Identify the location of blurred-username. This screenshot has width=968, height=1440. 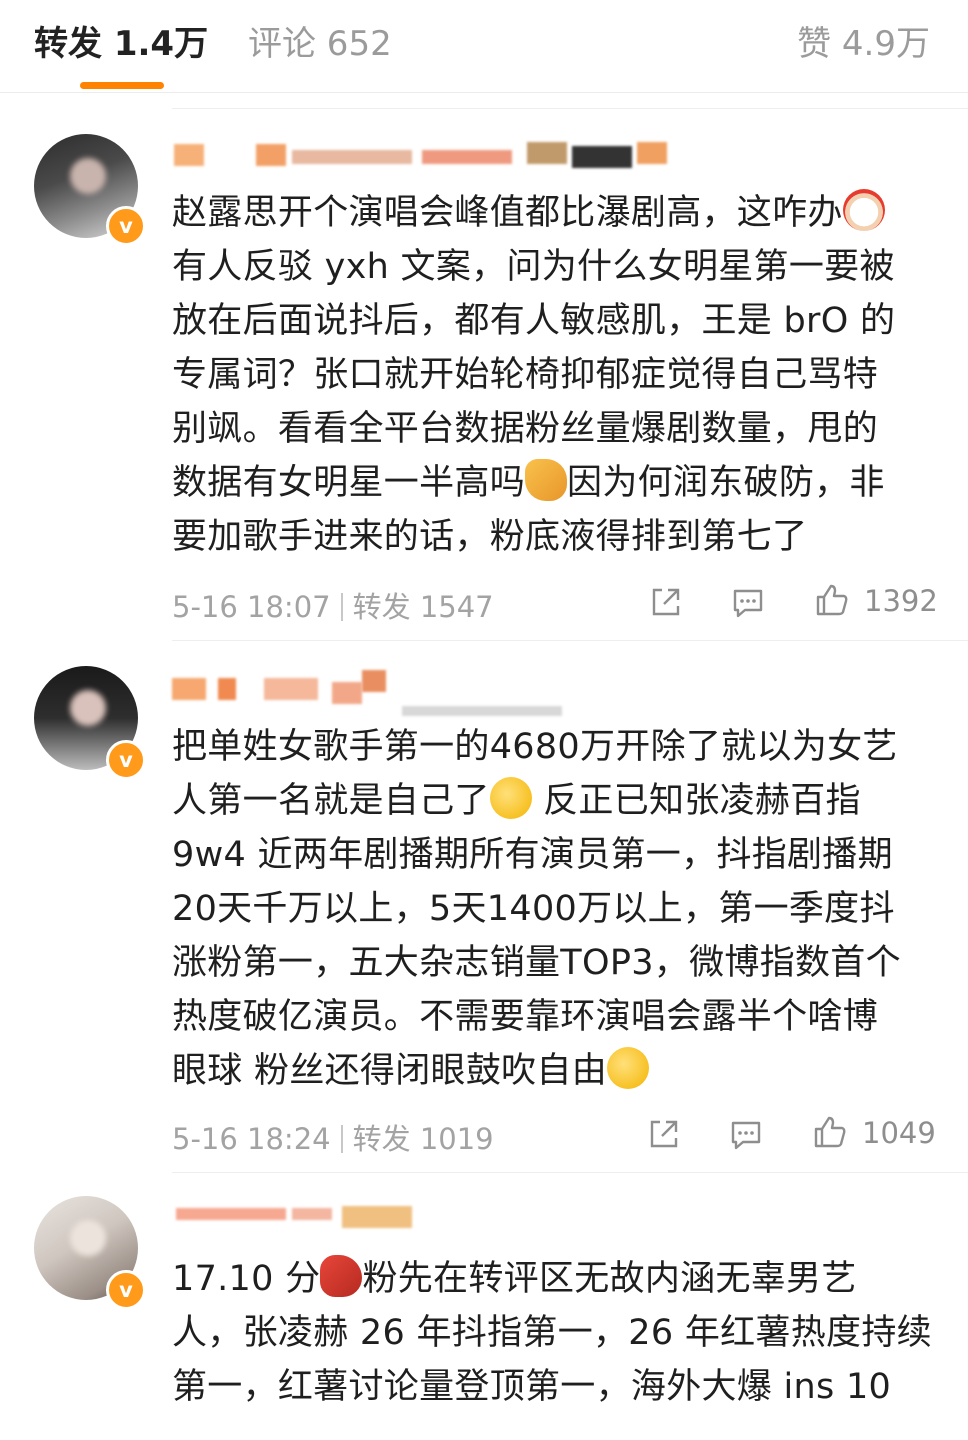
(422, 1220).